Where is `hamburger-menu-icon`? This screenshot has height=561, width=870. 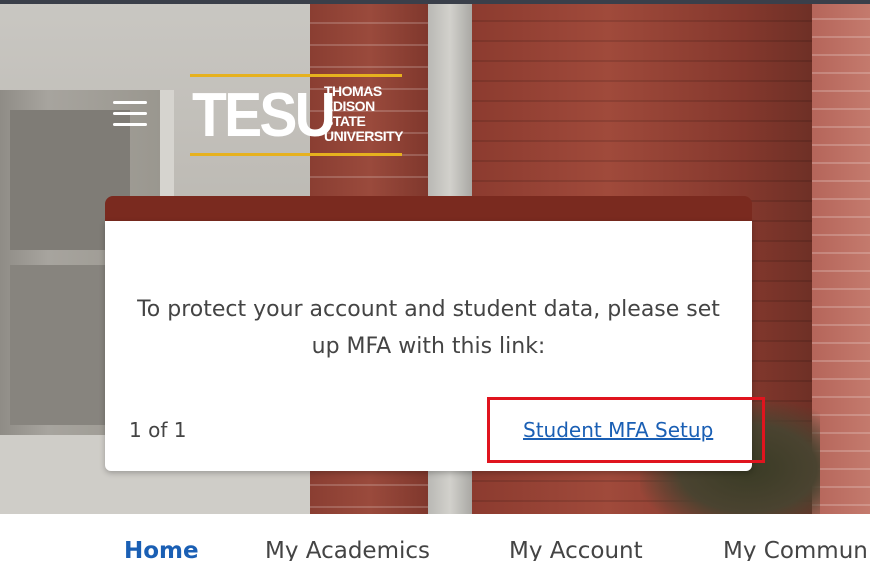
hamburger-menu-icon is located at coordinates (130, 116).